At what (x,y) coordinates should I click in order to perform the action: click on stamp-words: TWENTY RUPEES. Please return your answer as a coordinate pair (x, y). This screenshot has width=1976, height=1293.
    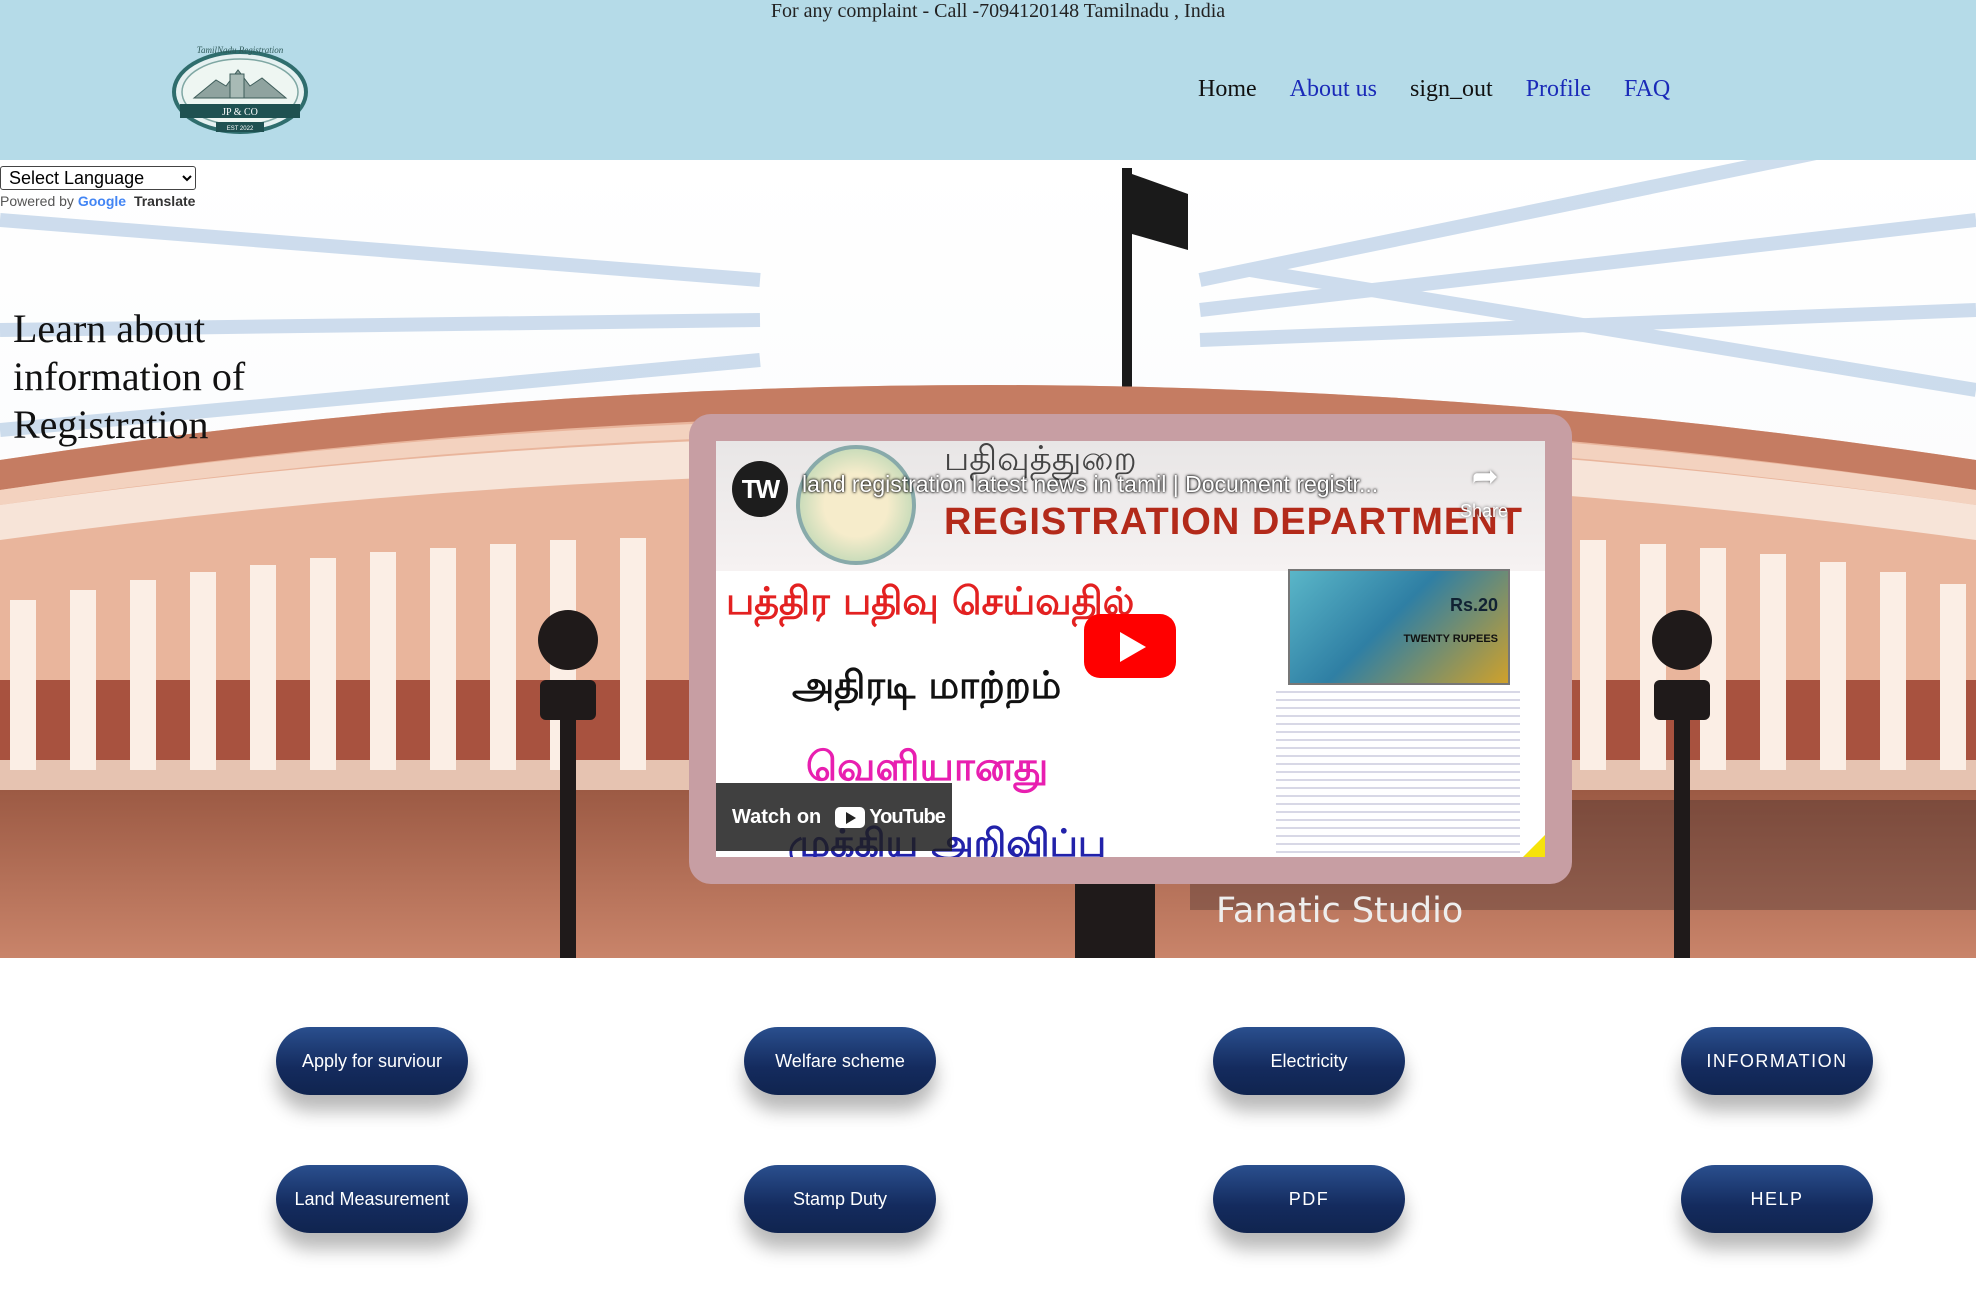
    Looking at the image, I should click on (1450, 639).